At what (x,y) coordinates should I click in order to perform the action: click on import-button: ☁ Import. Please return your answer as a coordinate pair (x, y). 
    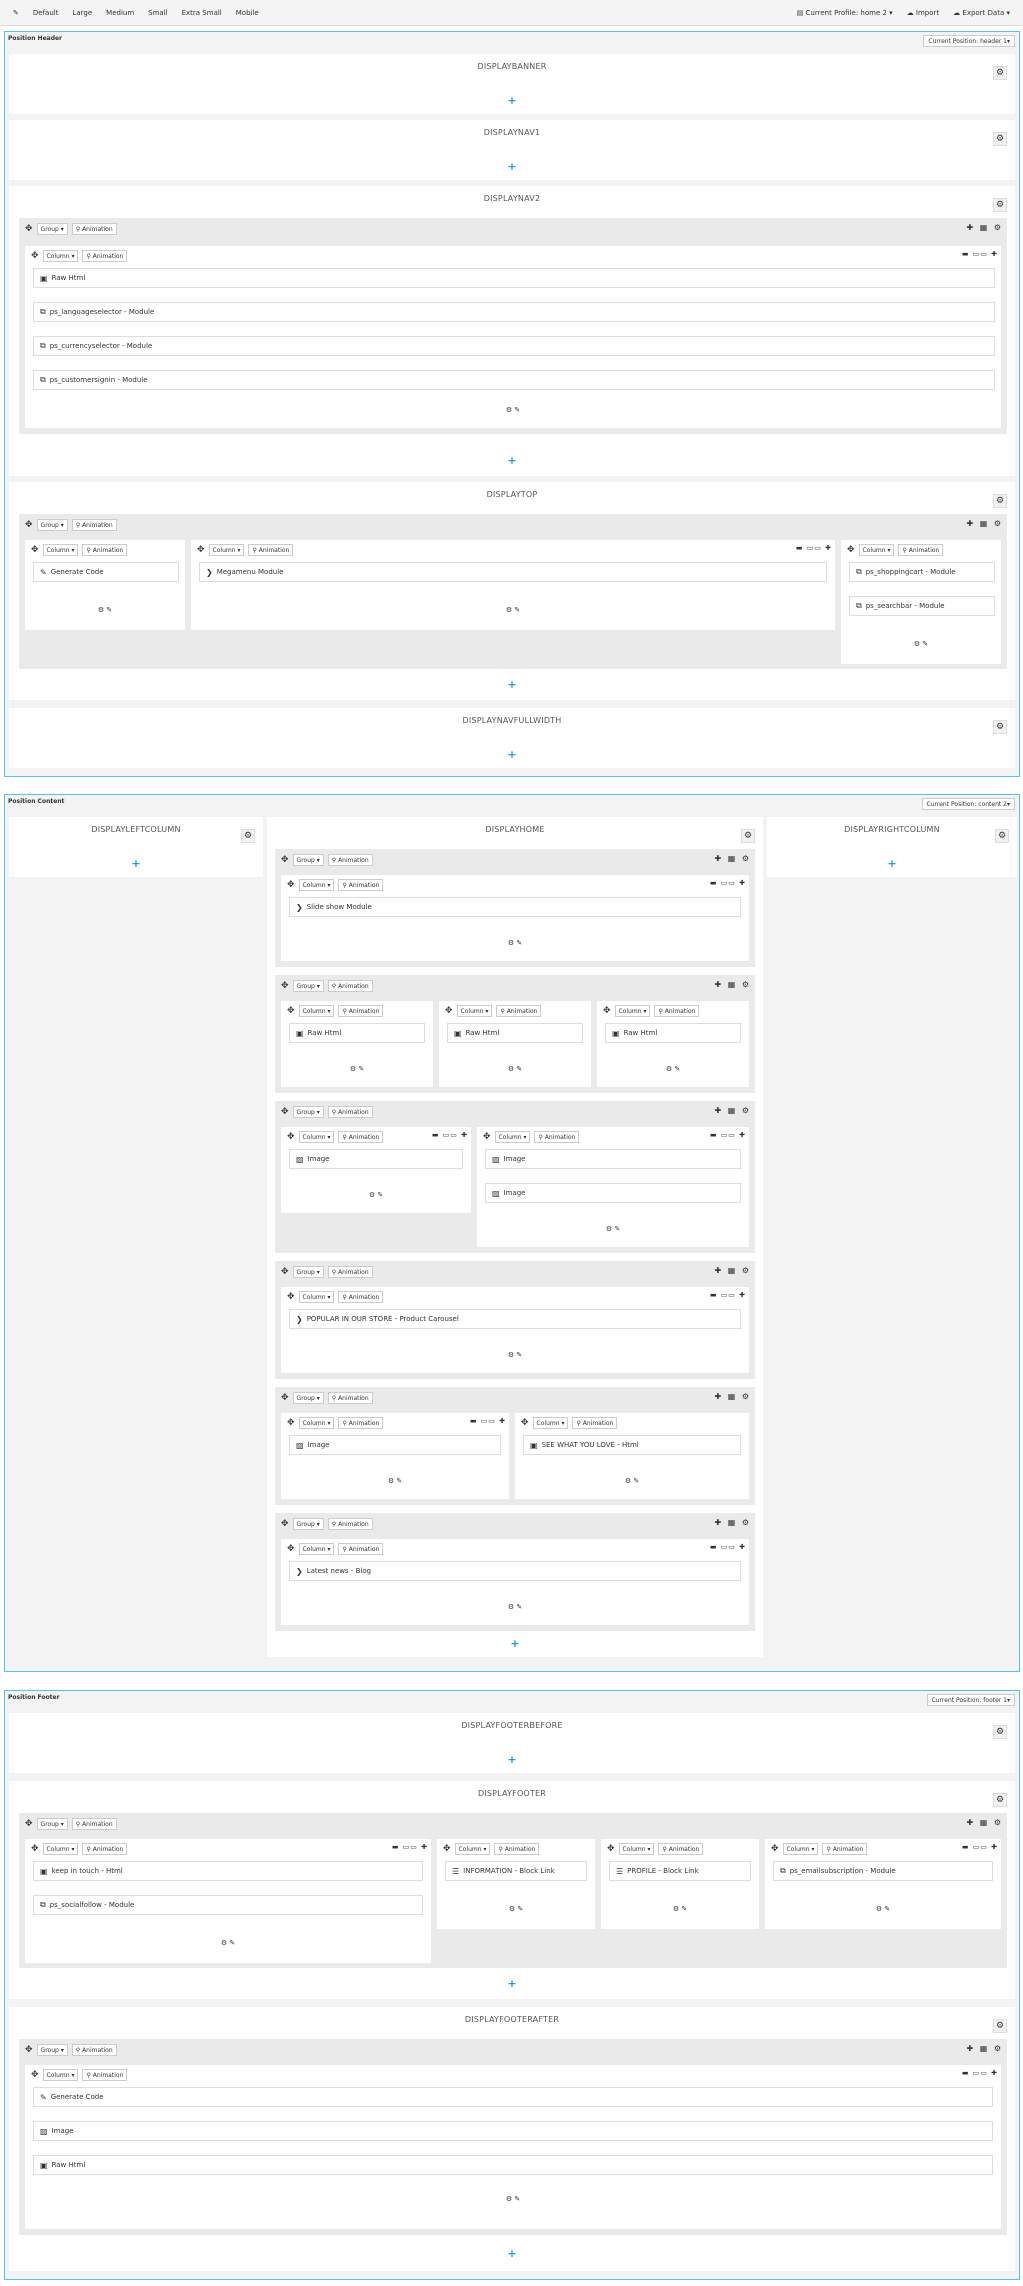
    Looking at the image, I should click on (923, 13).